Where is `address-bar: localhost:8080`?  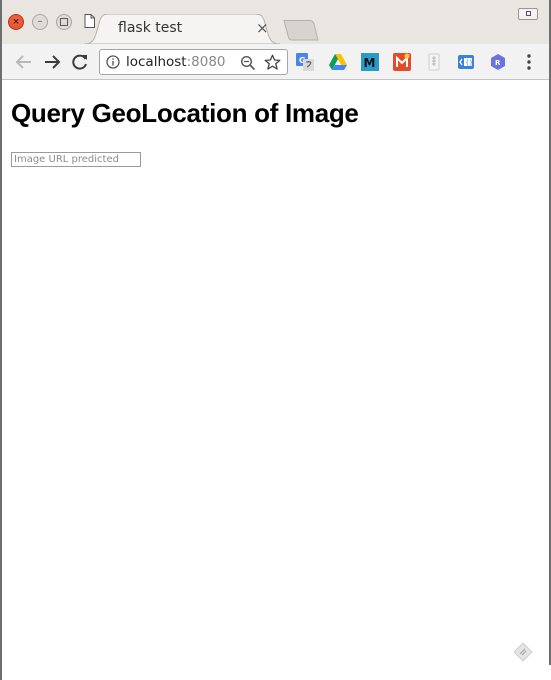 address-bar: localhost:8080 is located at coordinates (193, 62).